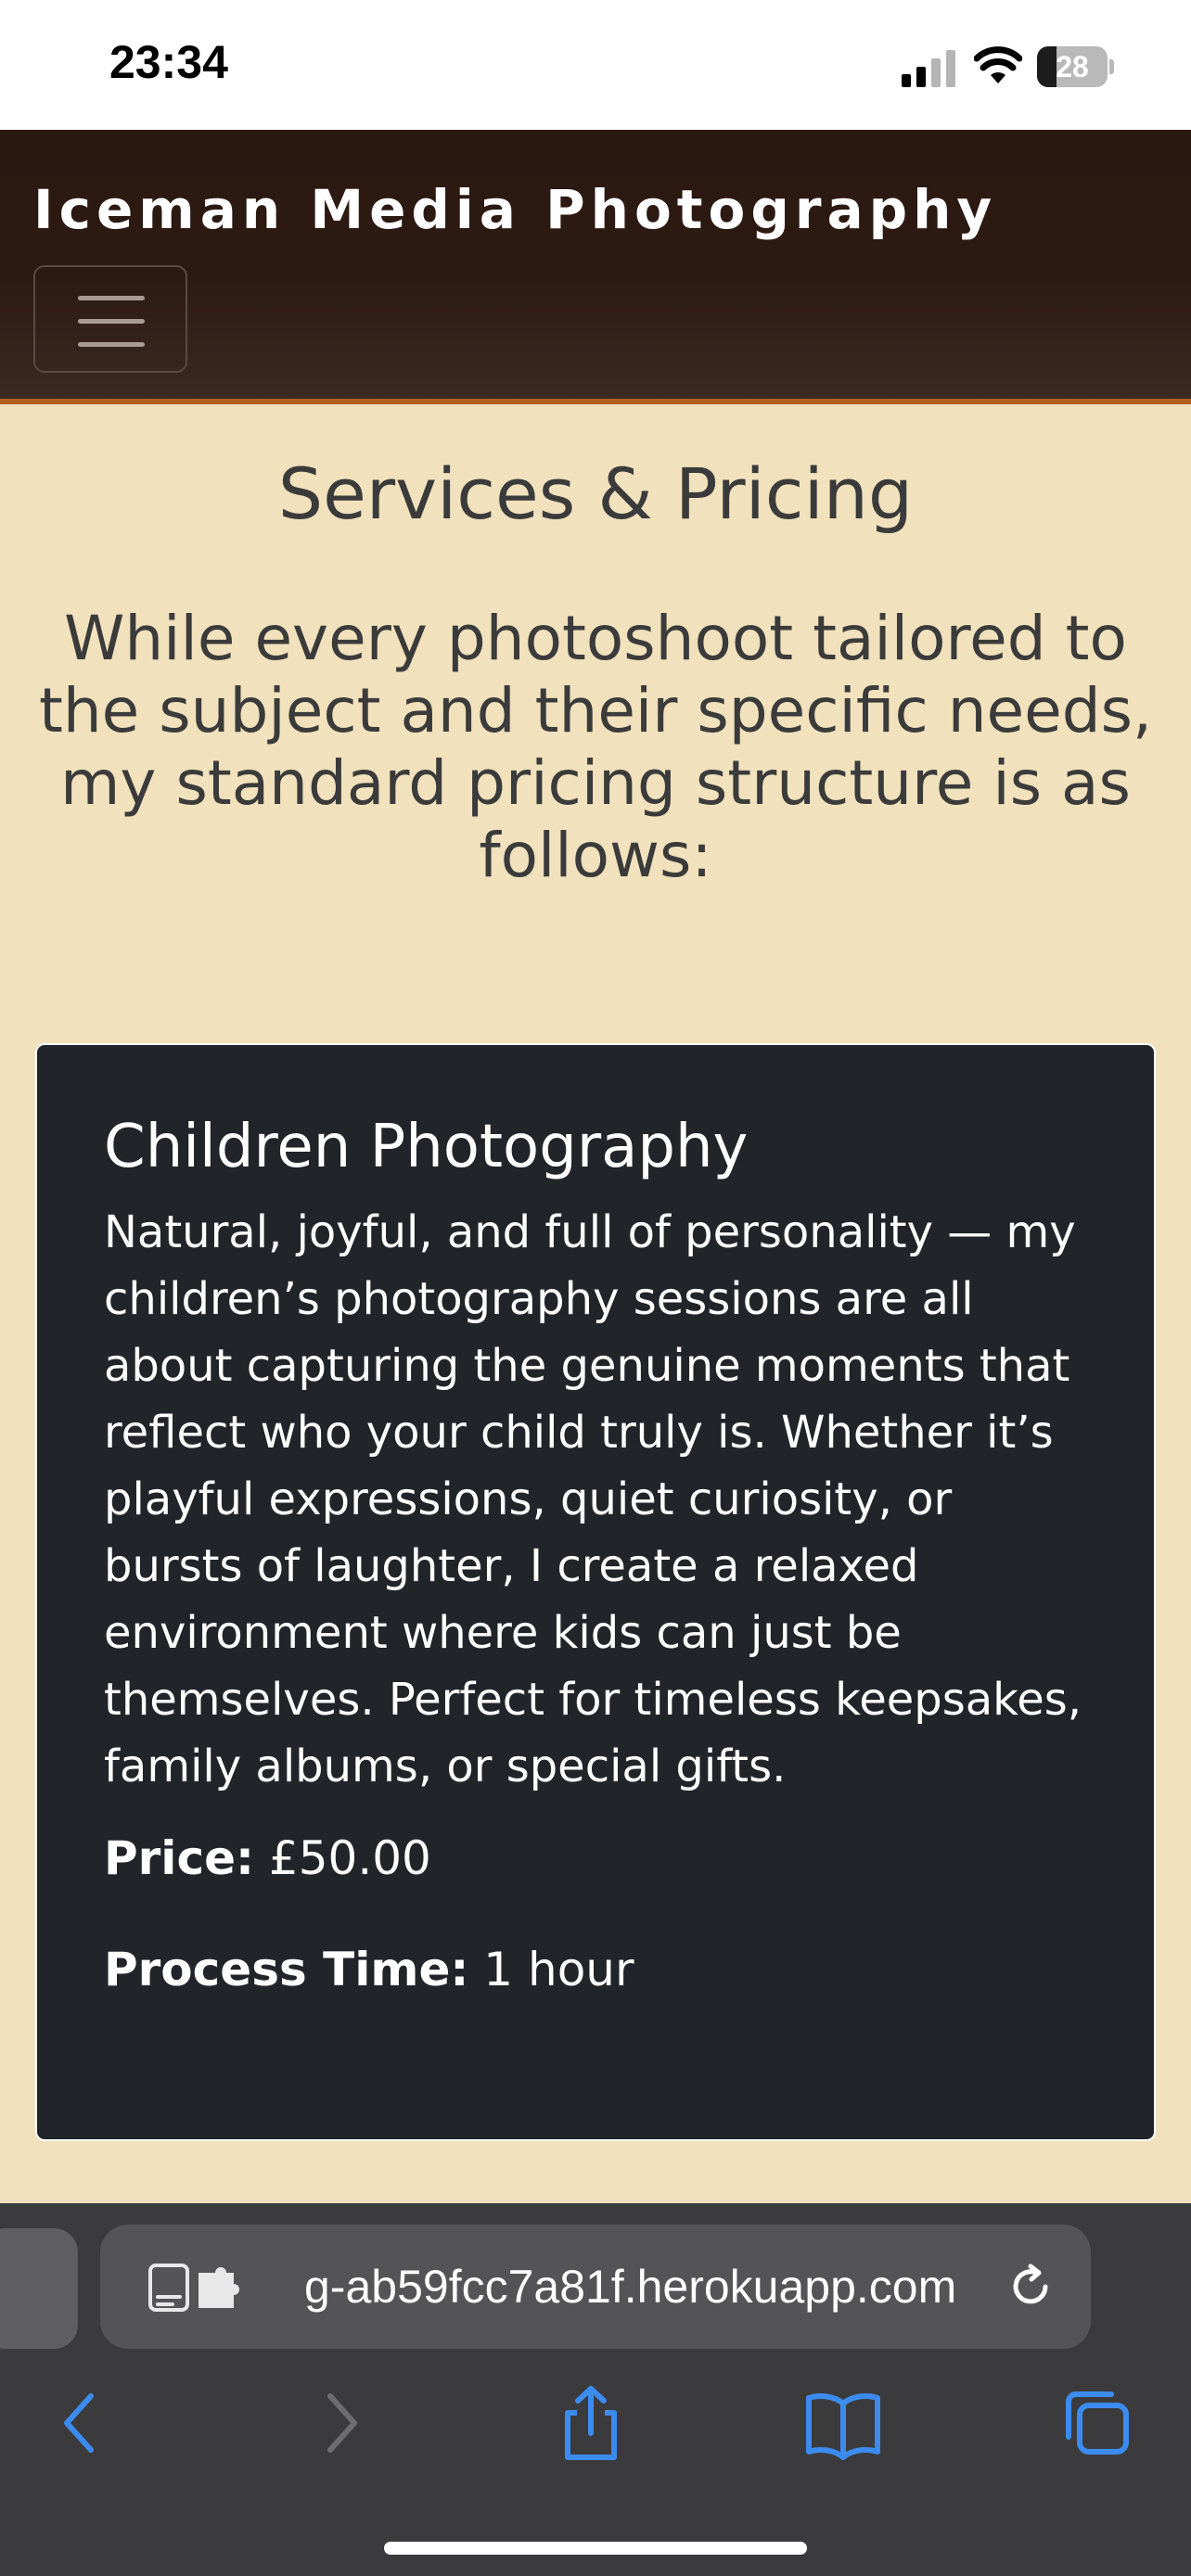  What do you see at coordinates (595, 267) in the screenshot?
I see `site-navbar: Iceman Media Photography` at bounding box center [595, 267].